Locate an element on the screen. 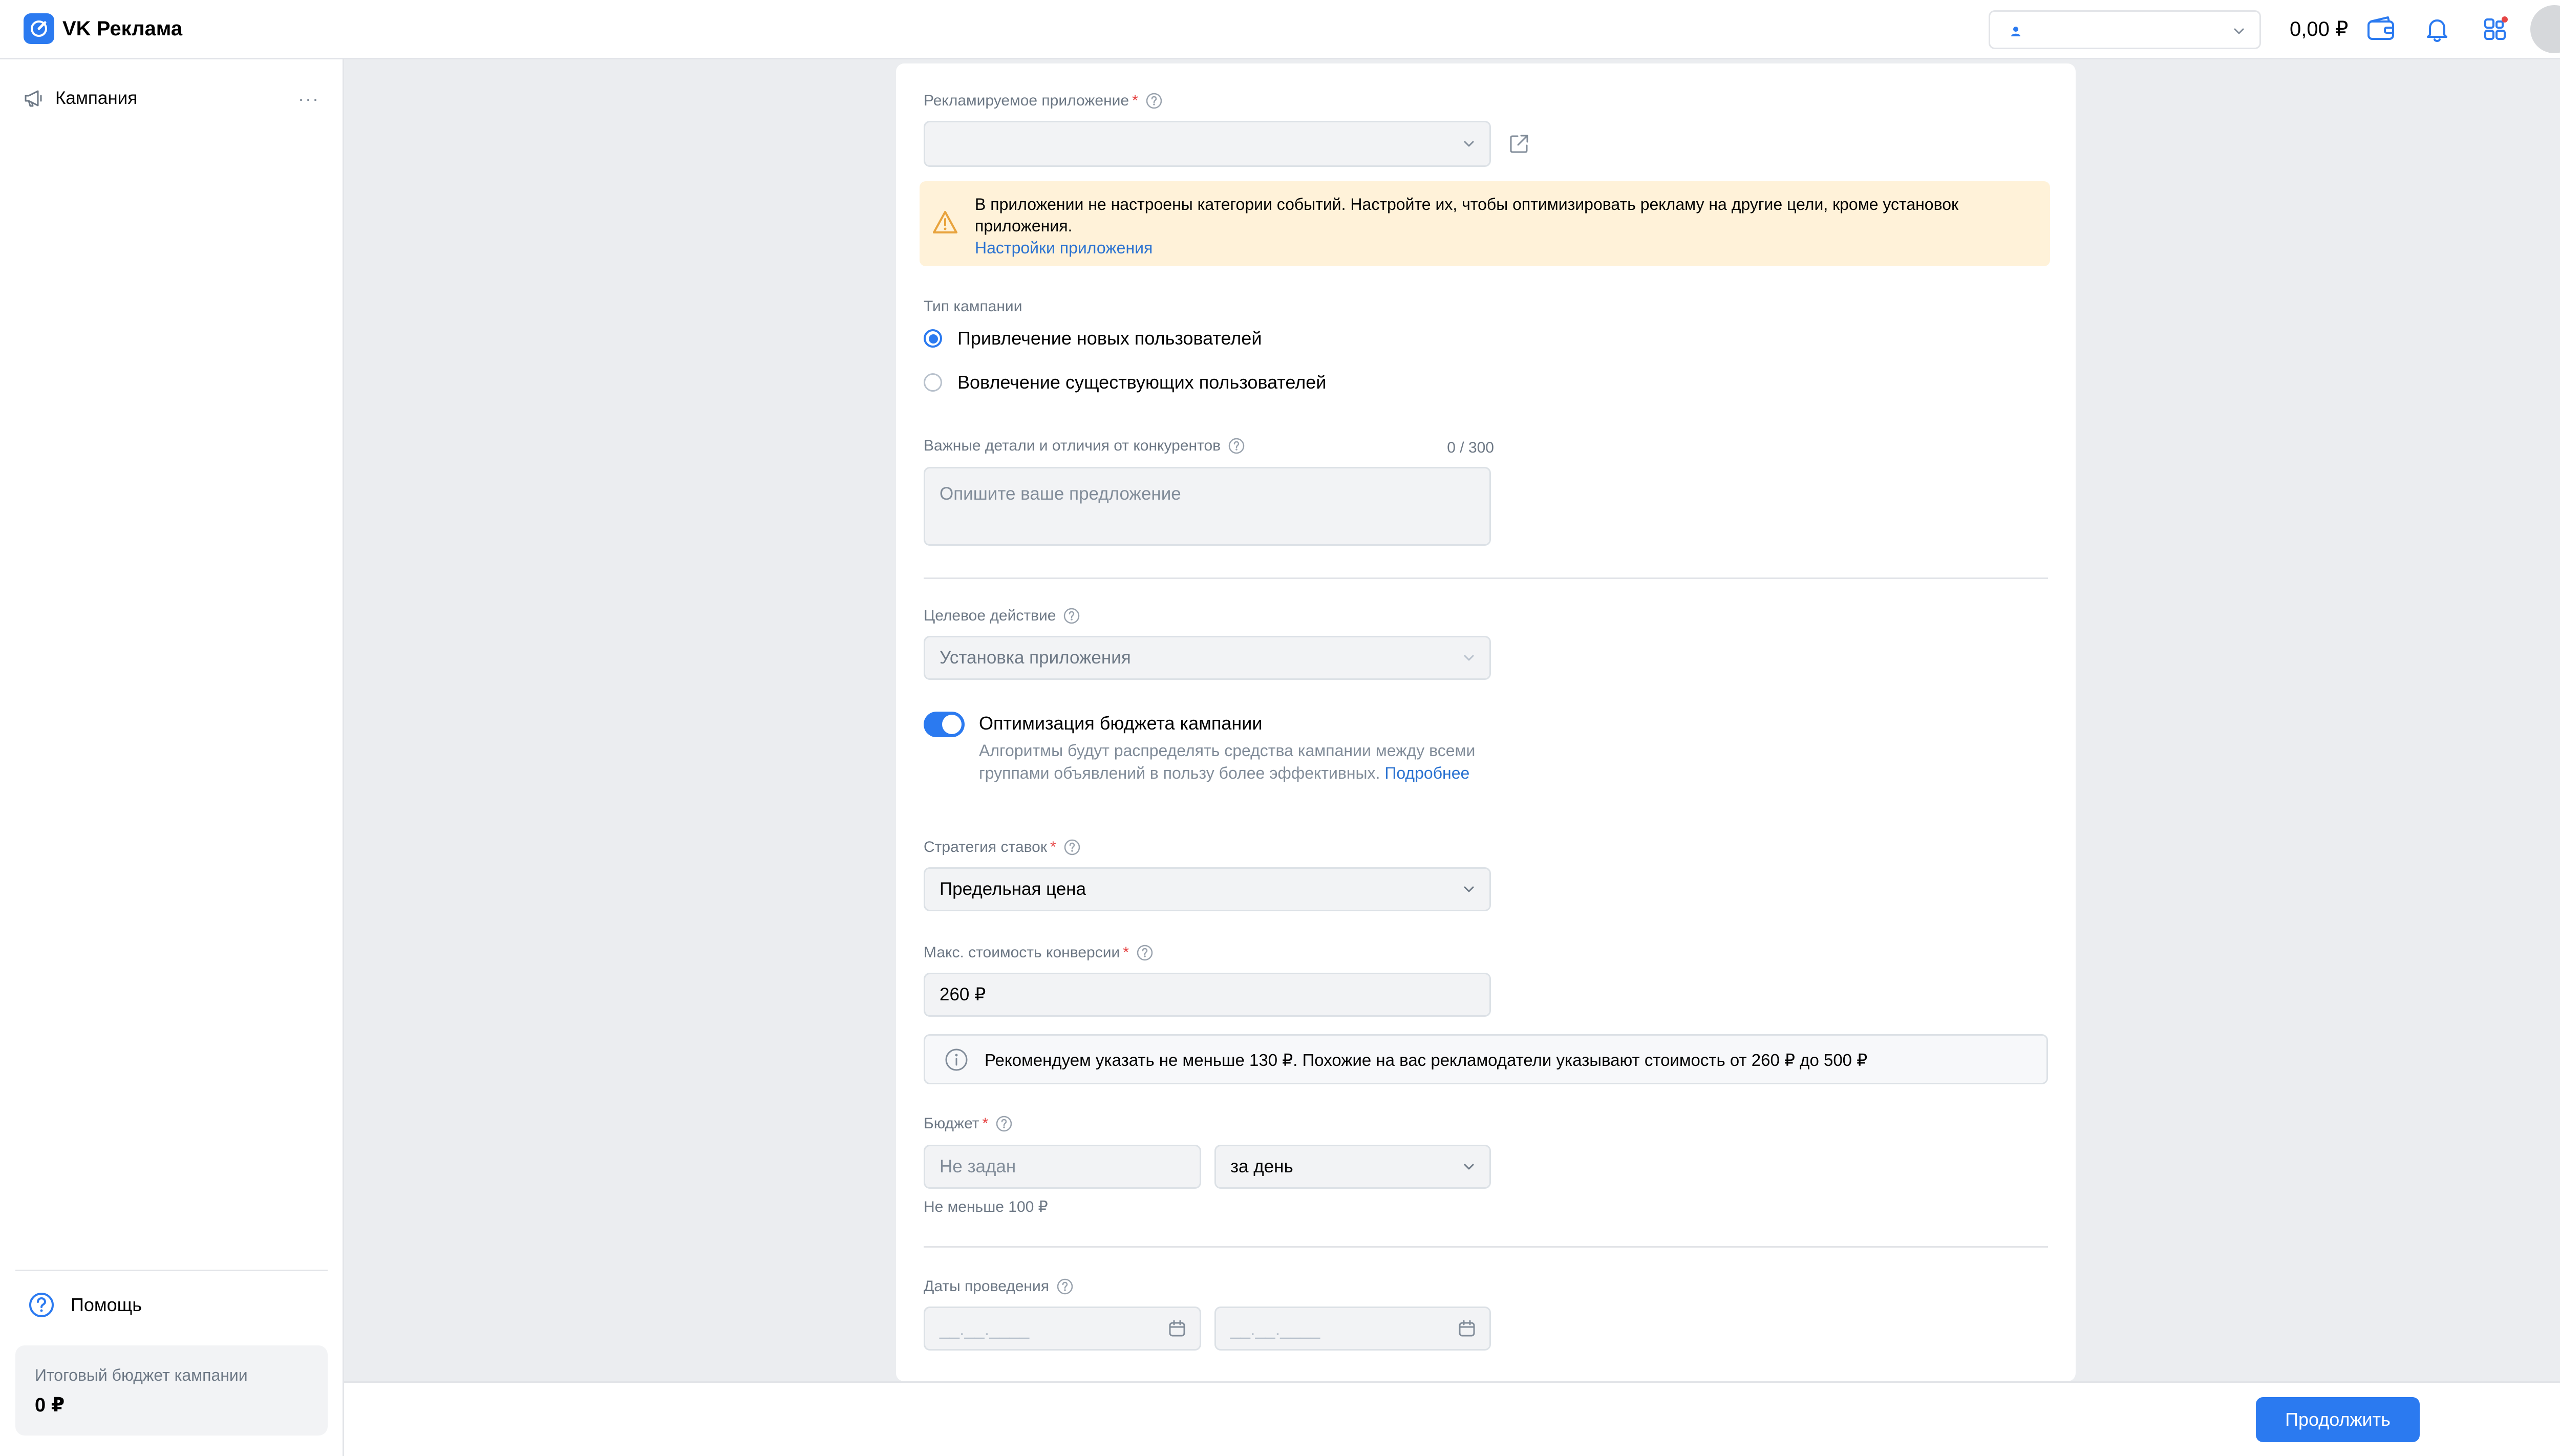  campaign-type-option-new-users: Привлечение новых пользователей is located at coordinates (1093, 338).